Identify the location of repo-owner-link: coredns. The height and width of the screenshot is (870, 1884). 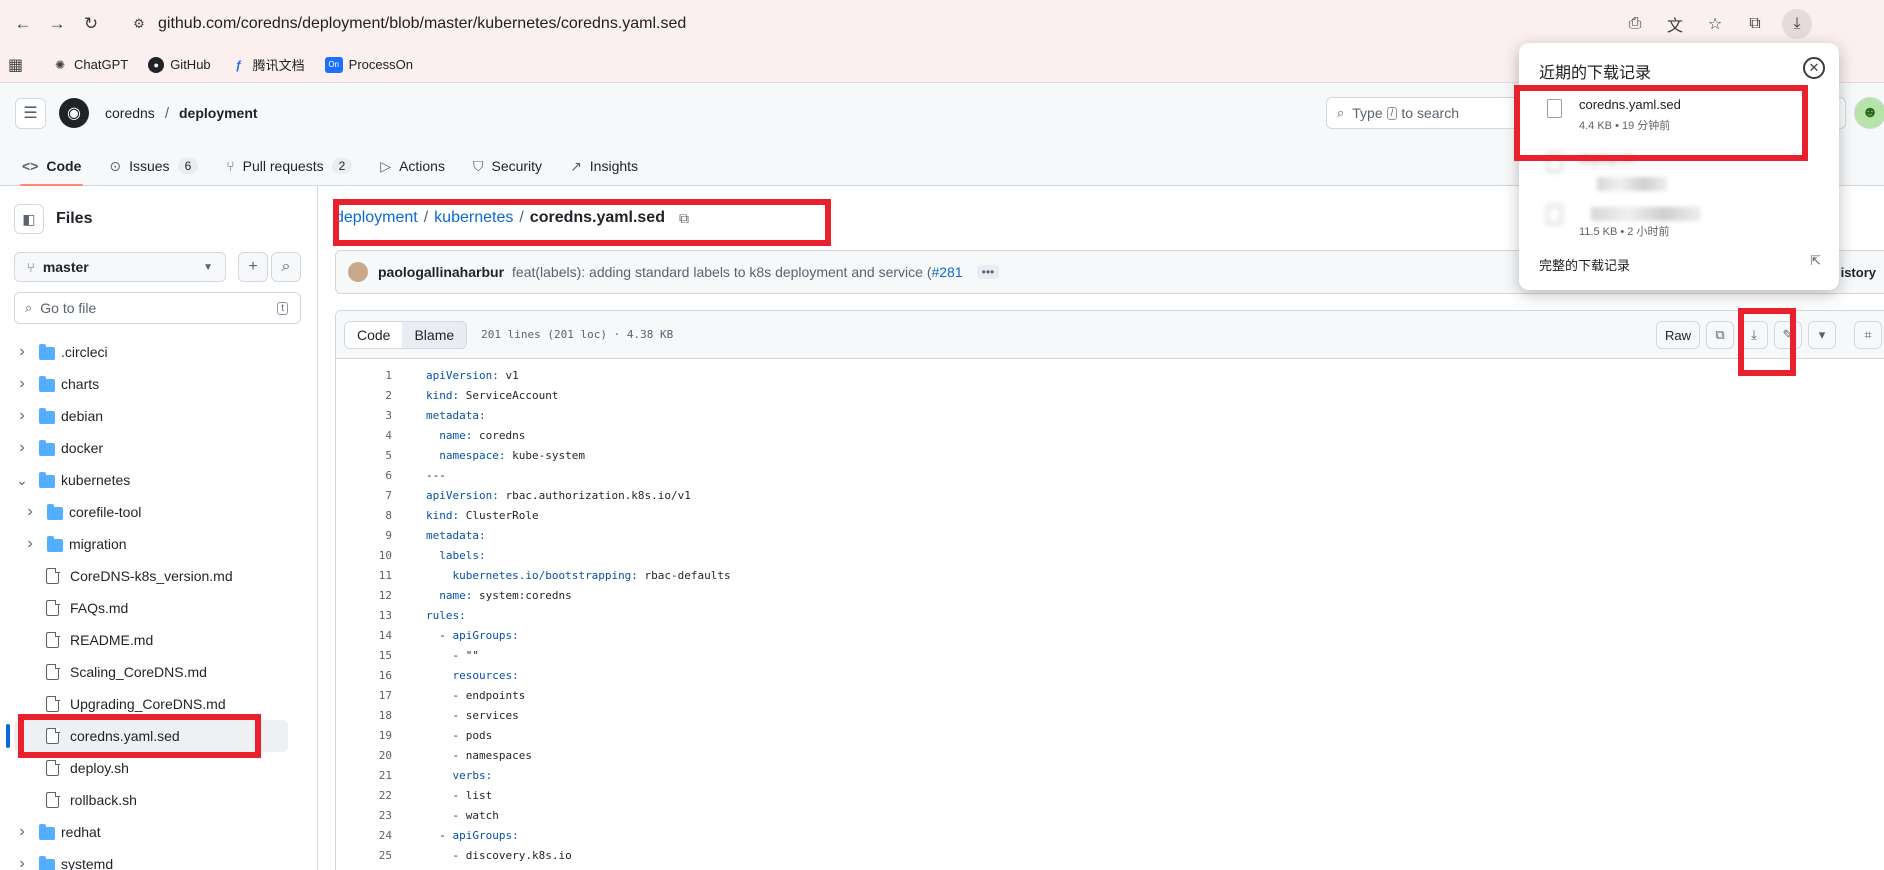
(130, 113).